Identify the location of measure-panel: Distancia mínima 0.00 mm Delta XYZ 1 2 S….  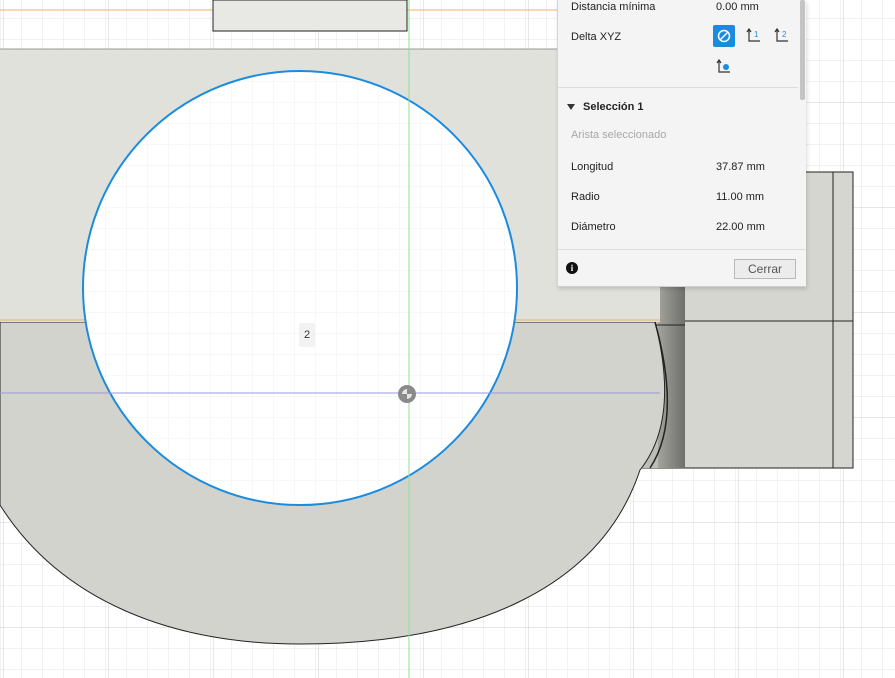
(681, 143).